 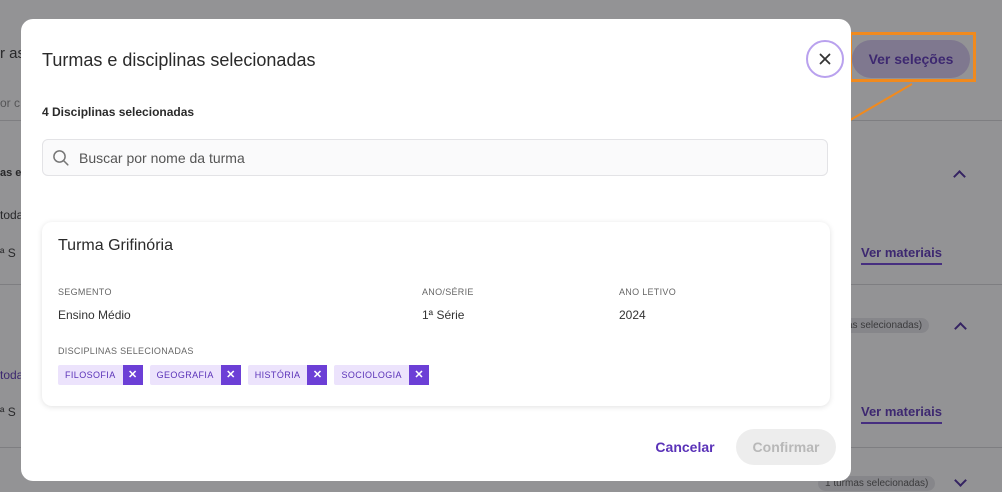 What do you see at coordinates (85, 292) in the screenshot?
I see `segment-label: SEGMENTO` at bounding box center [85, 292].